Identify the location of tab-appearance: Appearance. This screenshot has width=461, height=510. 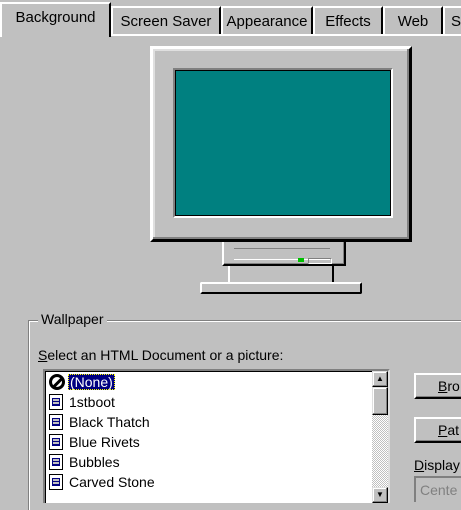
(267, 20).